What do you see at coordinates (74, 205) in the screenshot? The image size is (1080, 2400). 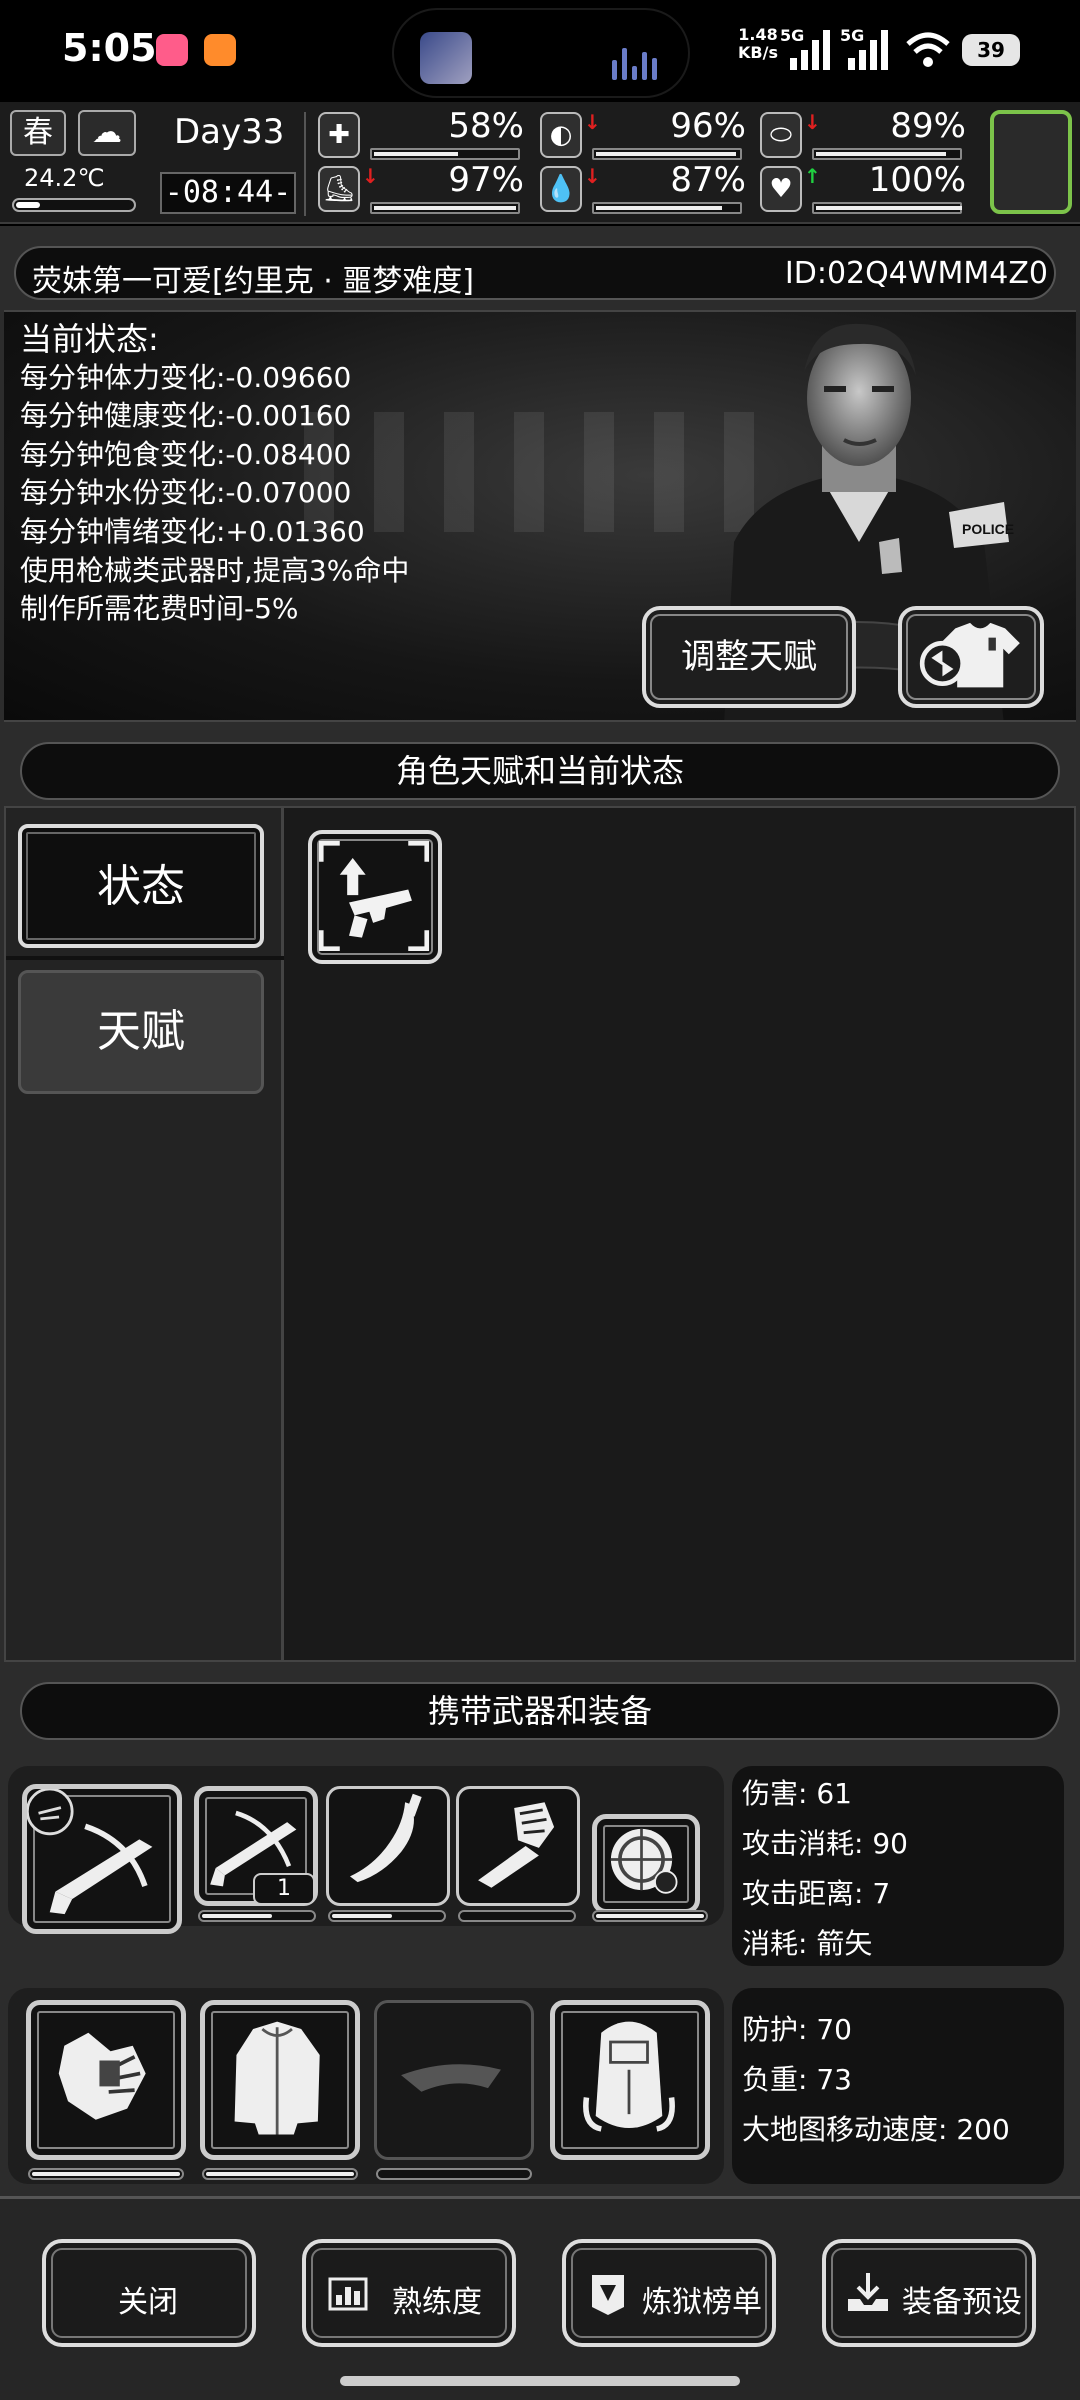 I see `temperature-bar` at bounding box center [74, 205].